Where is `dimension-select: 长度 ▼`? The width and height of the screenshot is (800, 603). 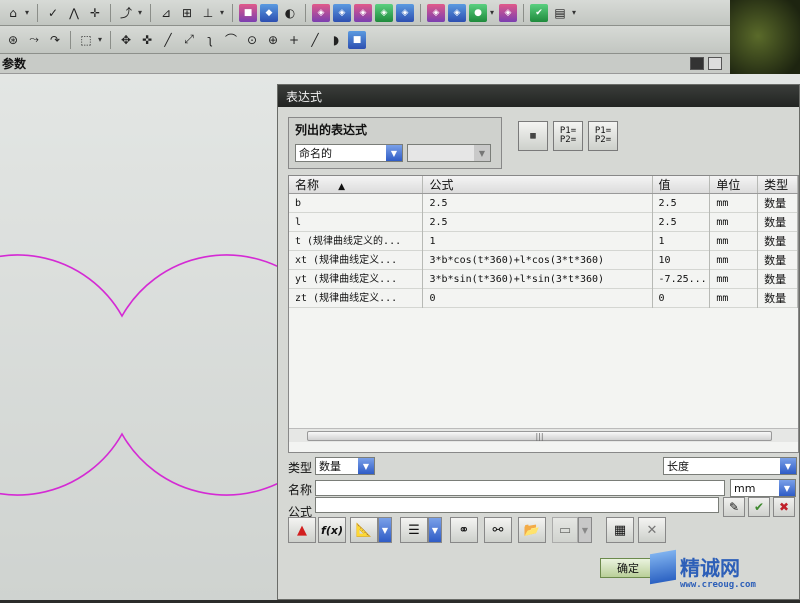
dimension-select: 长度 ▼ is located at coordinates (730, 466).